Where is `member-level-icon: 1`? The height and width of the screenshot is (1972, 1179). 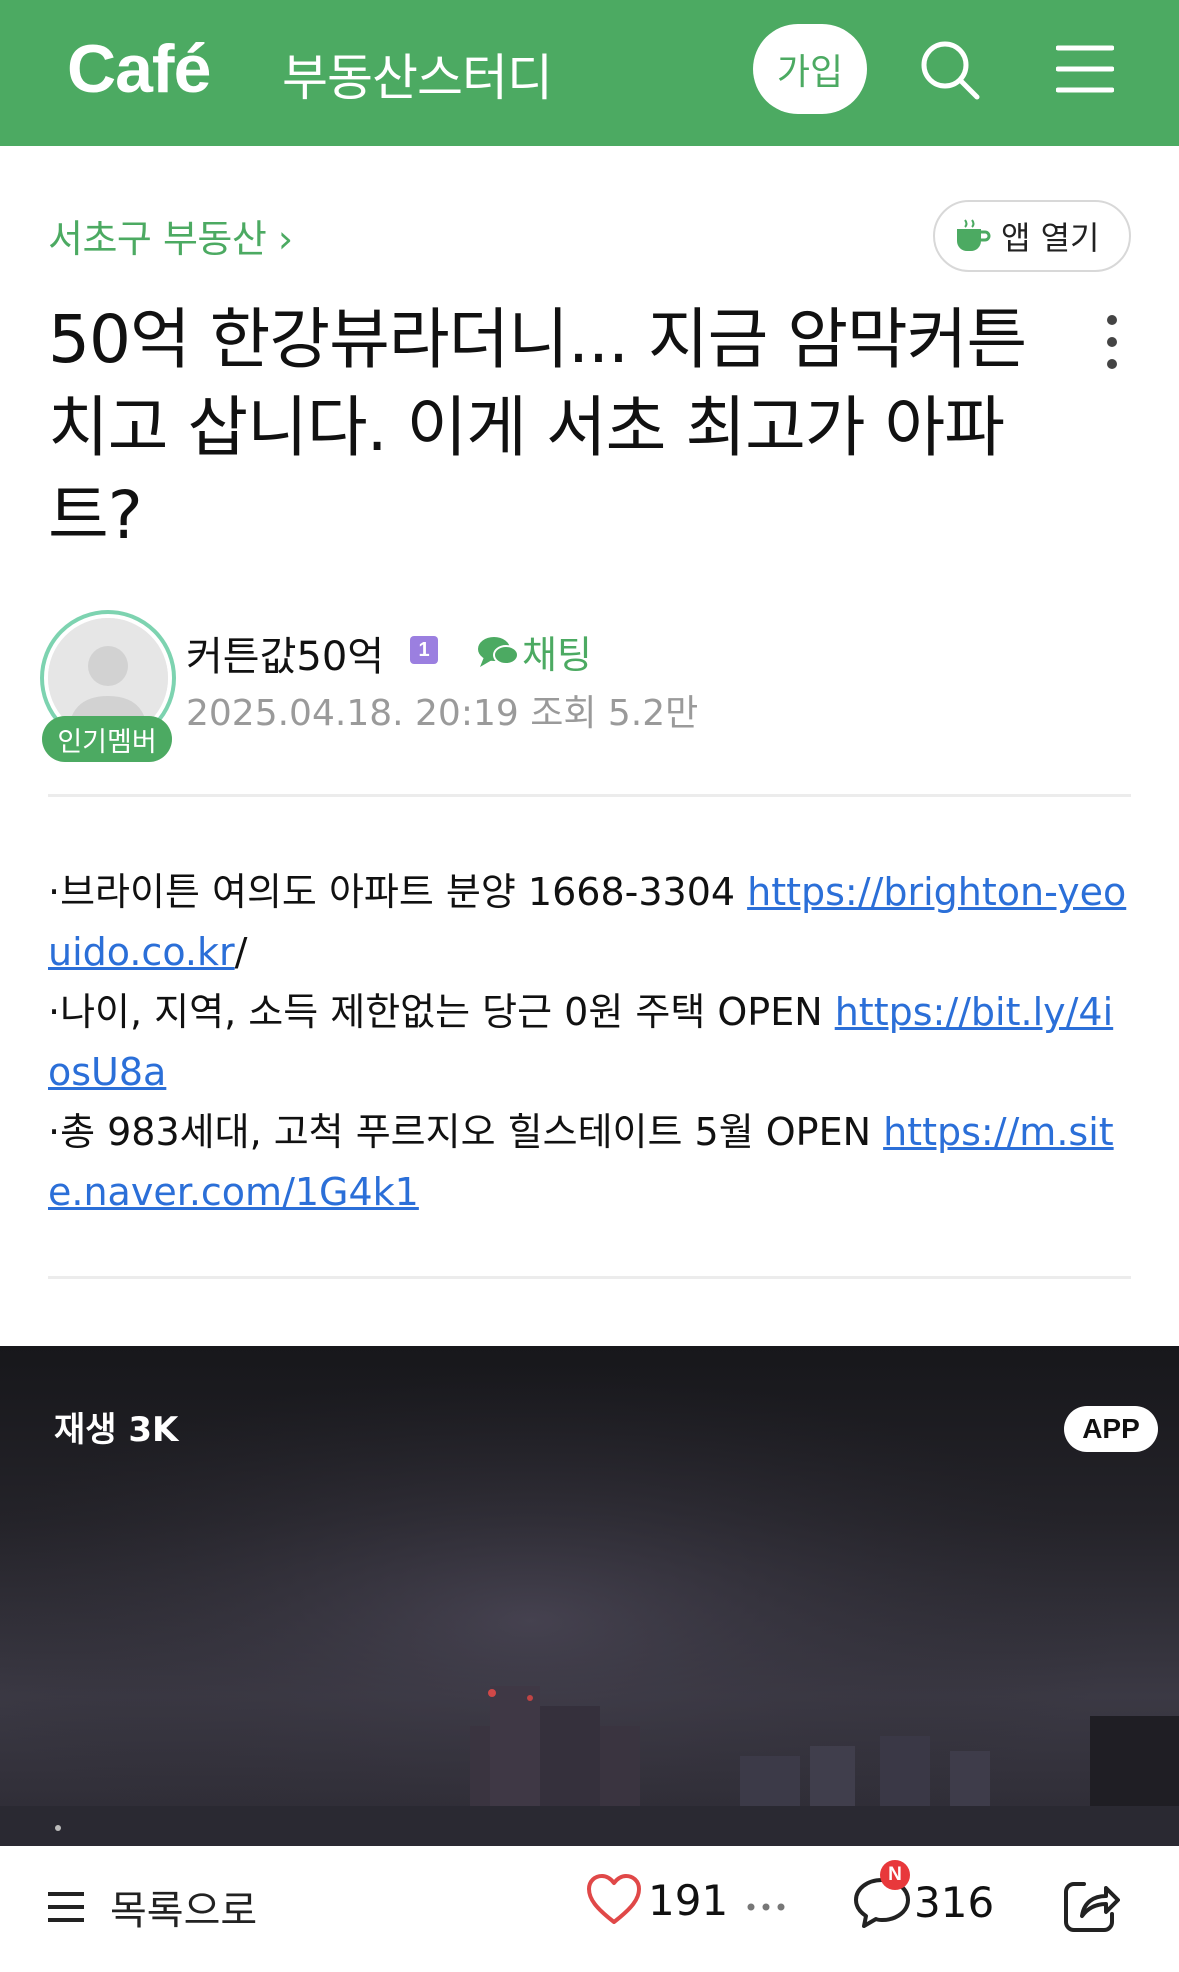 member-level-icon: 1 is located at coordinates (424, 650).